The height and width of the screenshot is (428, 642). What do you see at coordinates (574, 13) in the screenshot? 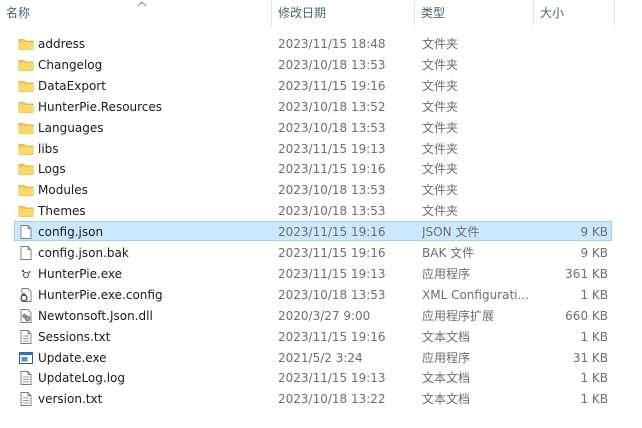
I see `column-header-size: 大小` at bounding box center [574, 13].